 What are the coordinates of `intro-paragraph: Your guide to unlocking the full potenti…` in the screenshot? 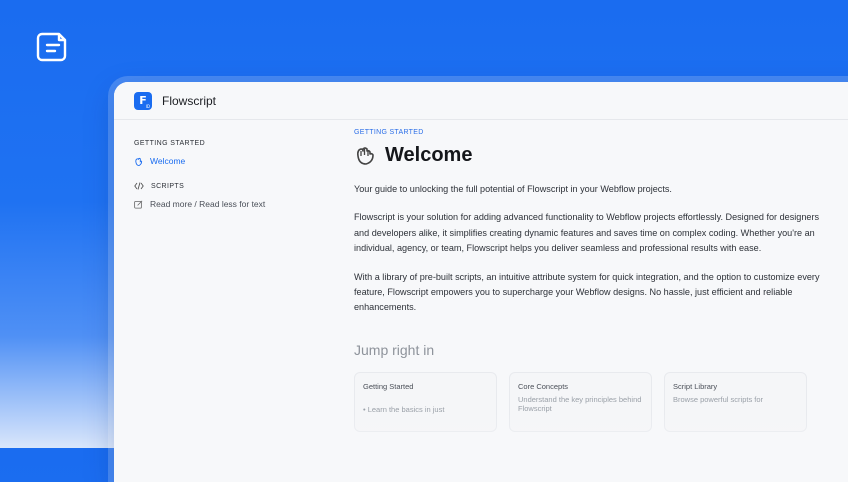 It's located at (513, 189).